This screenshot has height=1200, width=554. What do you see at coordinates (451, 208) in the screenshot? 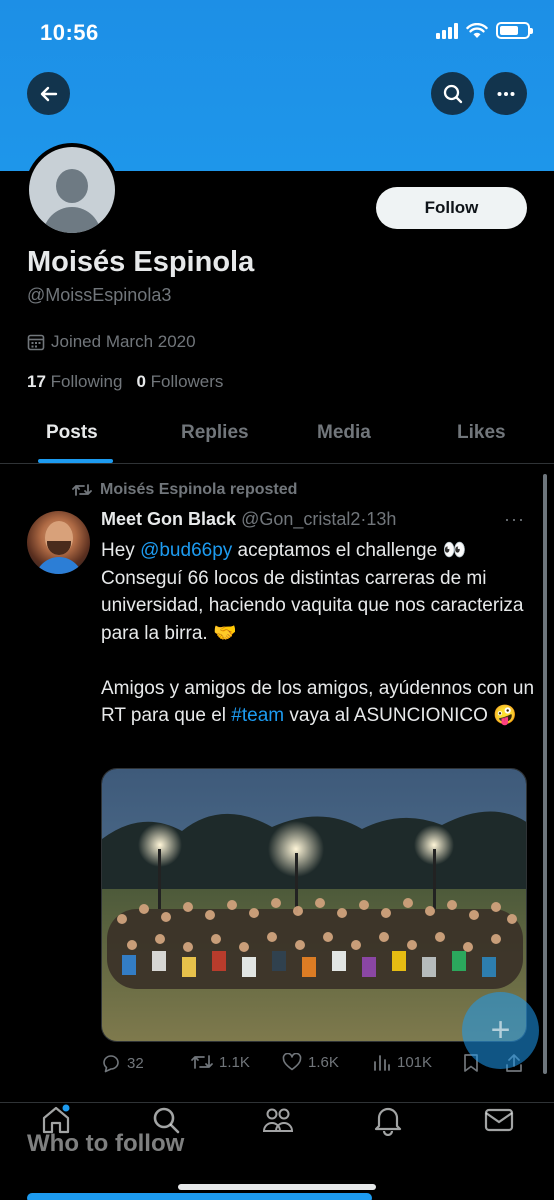
I see `follow-button: Follow` at bounding box center [451, 208].